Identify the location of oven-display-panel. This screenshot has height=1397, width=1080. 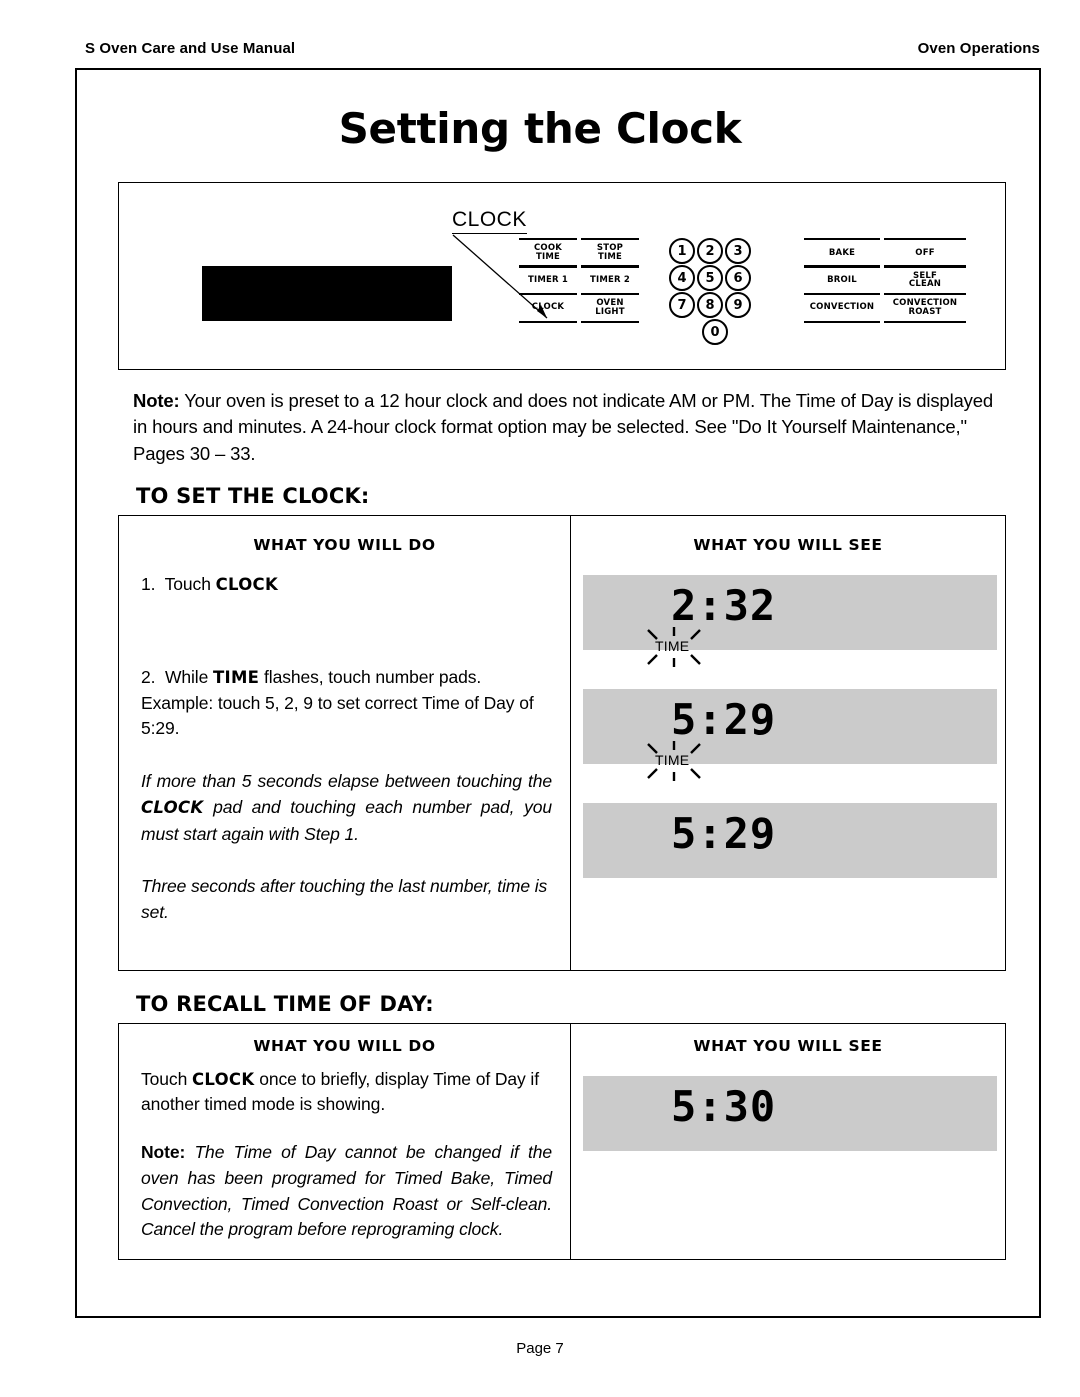
(327, 293).